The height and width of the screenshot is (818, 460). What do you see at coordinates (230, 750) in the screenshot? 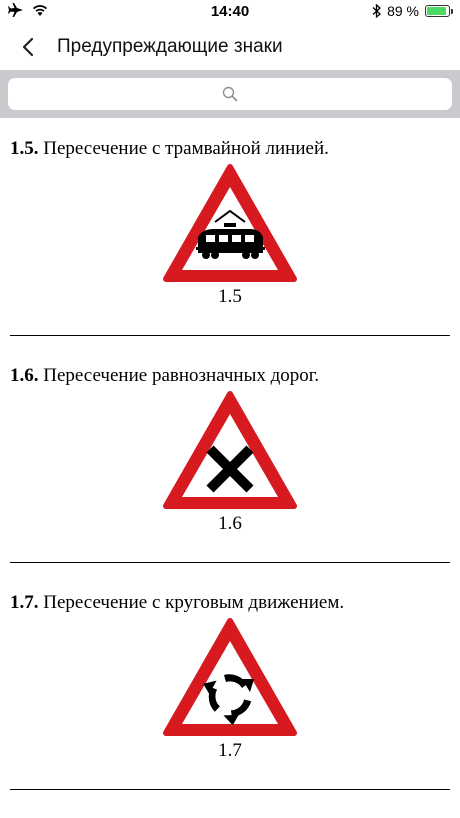
I see `sign-caption: 1.7` at bounding box center [230, 750].